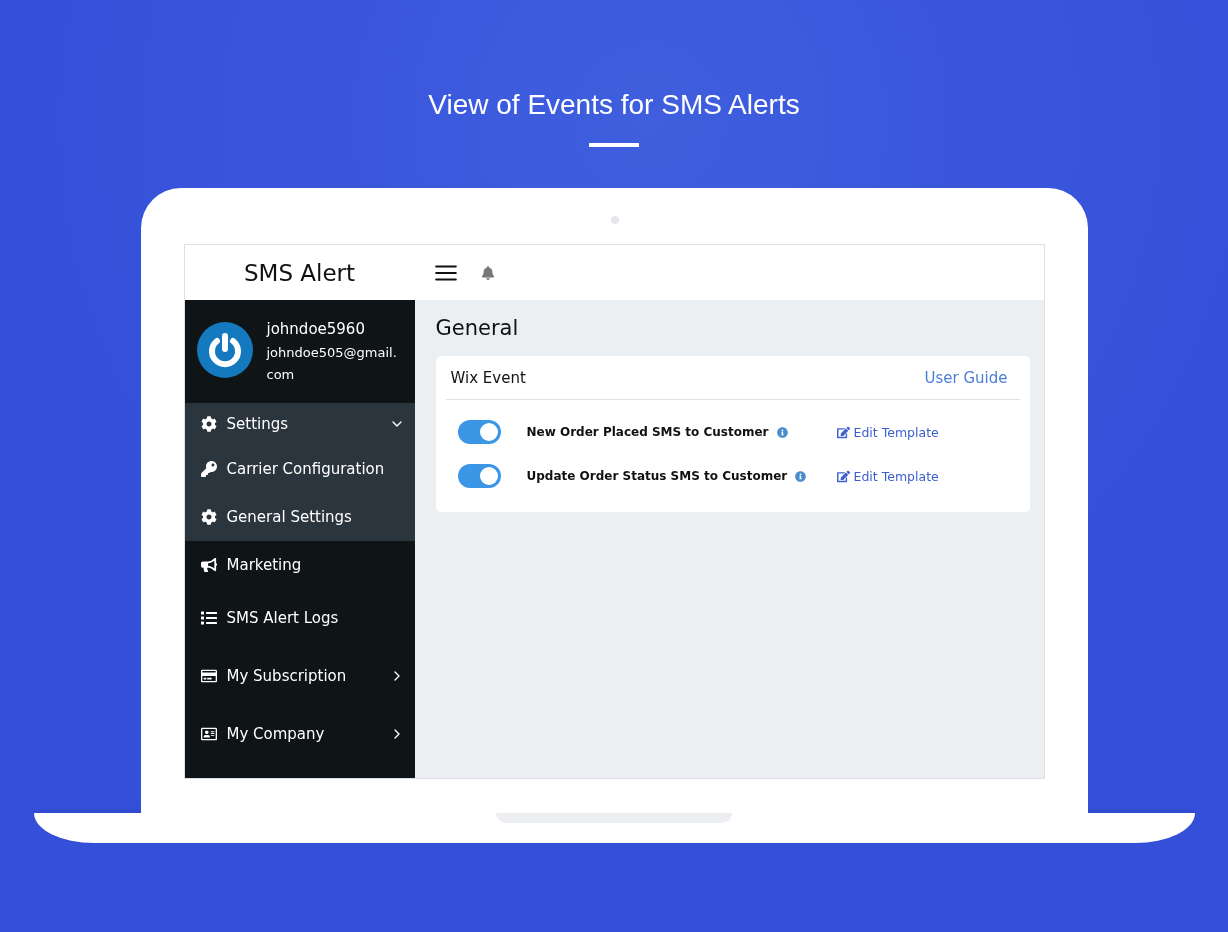  I want to click on page-title: General, so click(477, 328).